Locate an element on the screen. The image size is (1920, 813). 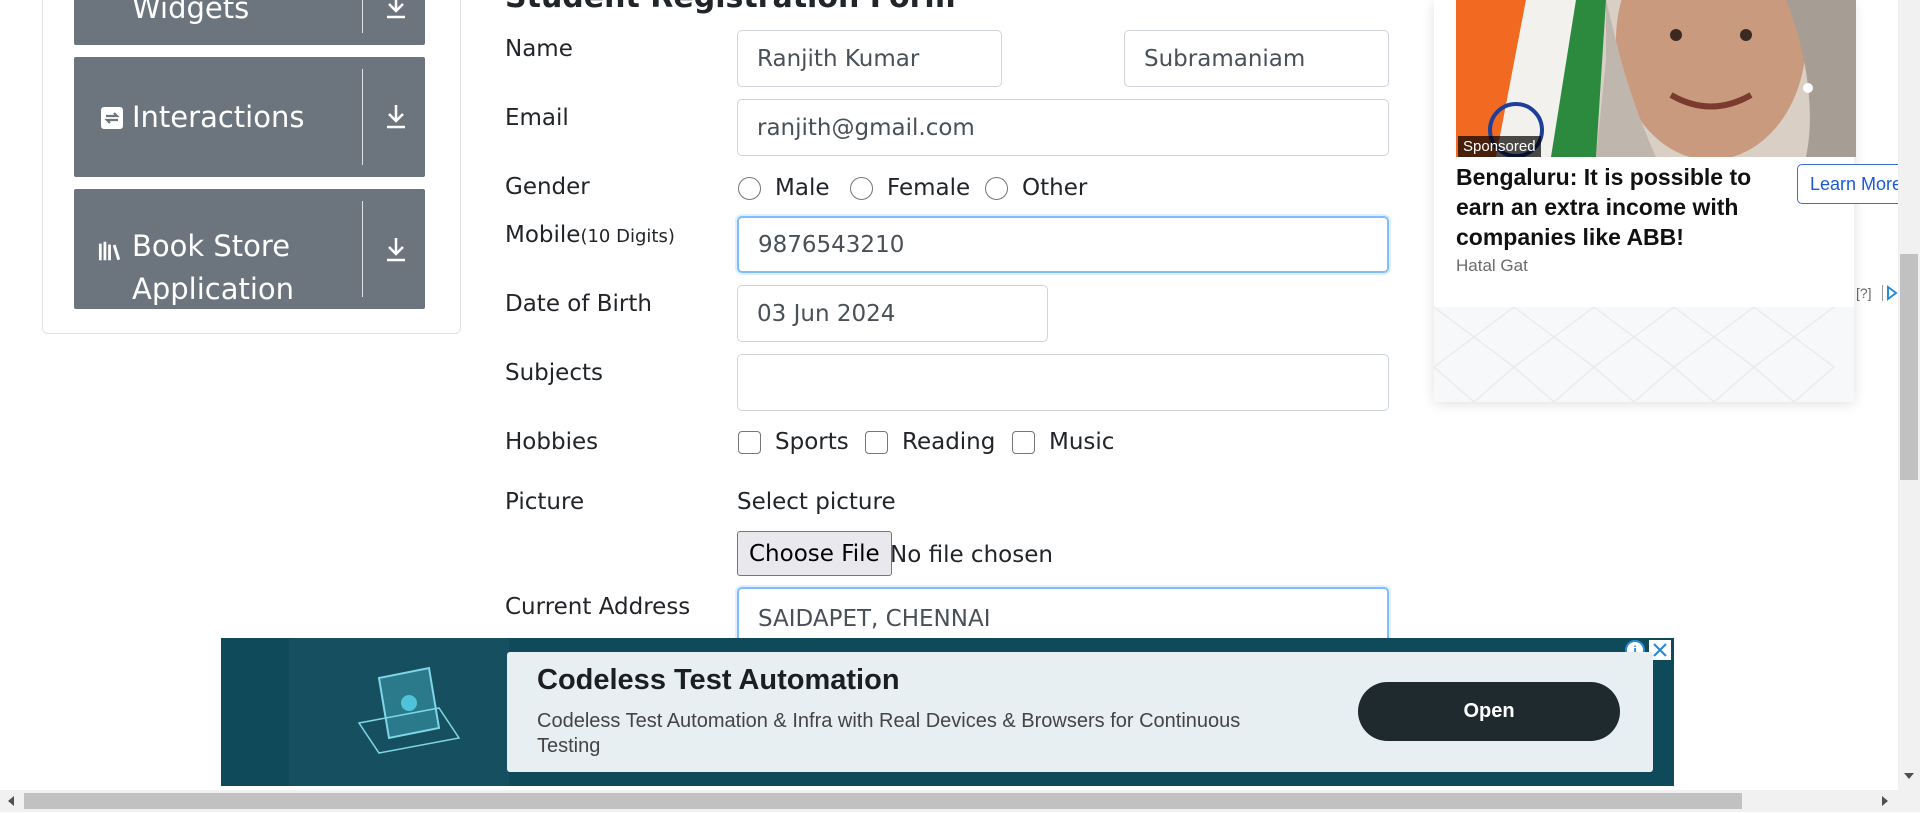
mobile-label-text: Mobile is located at coordinates (543, 235).